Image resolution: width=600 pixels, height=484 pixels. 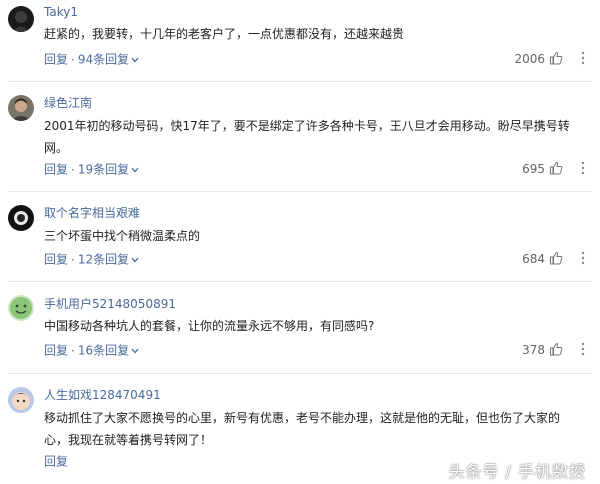 I want to click on username: 手机用户52148050891, so click(x=110, y=304).